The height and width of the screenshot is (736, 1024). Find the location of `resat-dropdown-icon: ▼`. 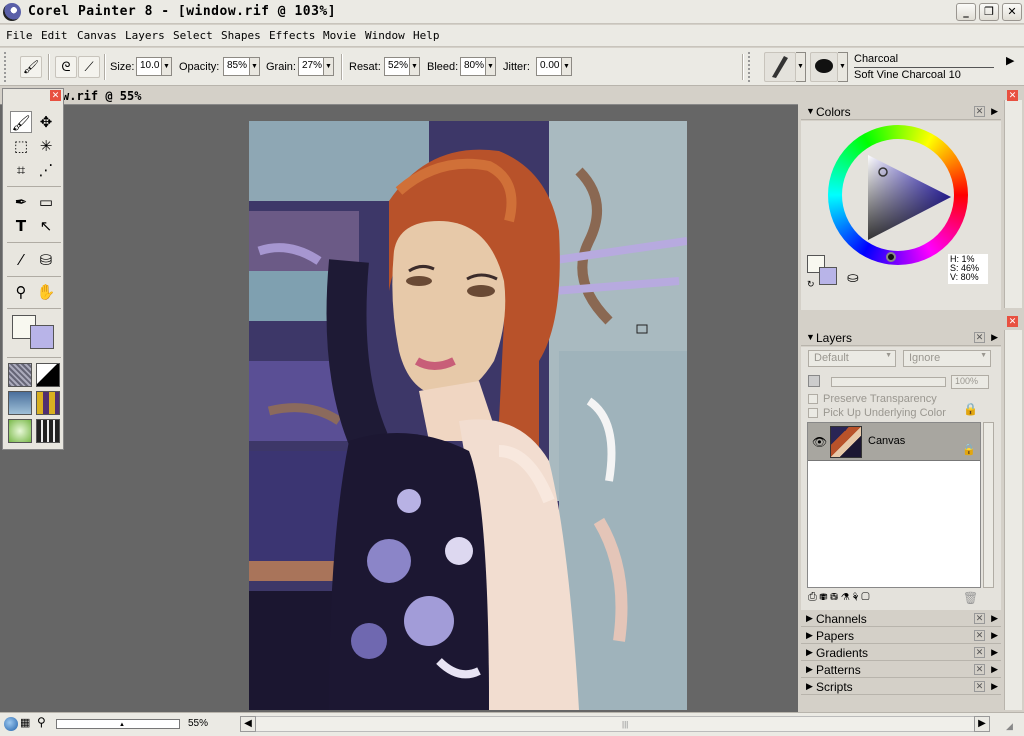

resat-dropdown-icon: ▼ is located at coordinates (415, 66).